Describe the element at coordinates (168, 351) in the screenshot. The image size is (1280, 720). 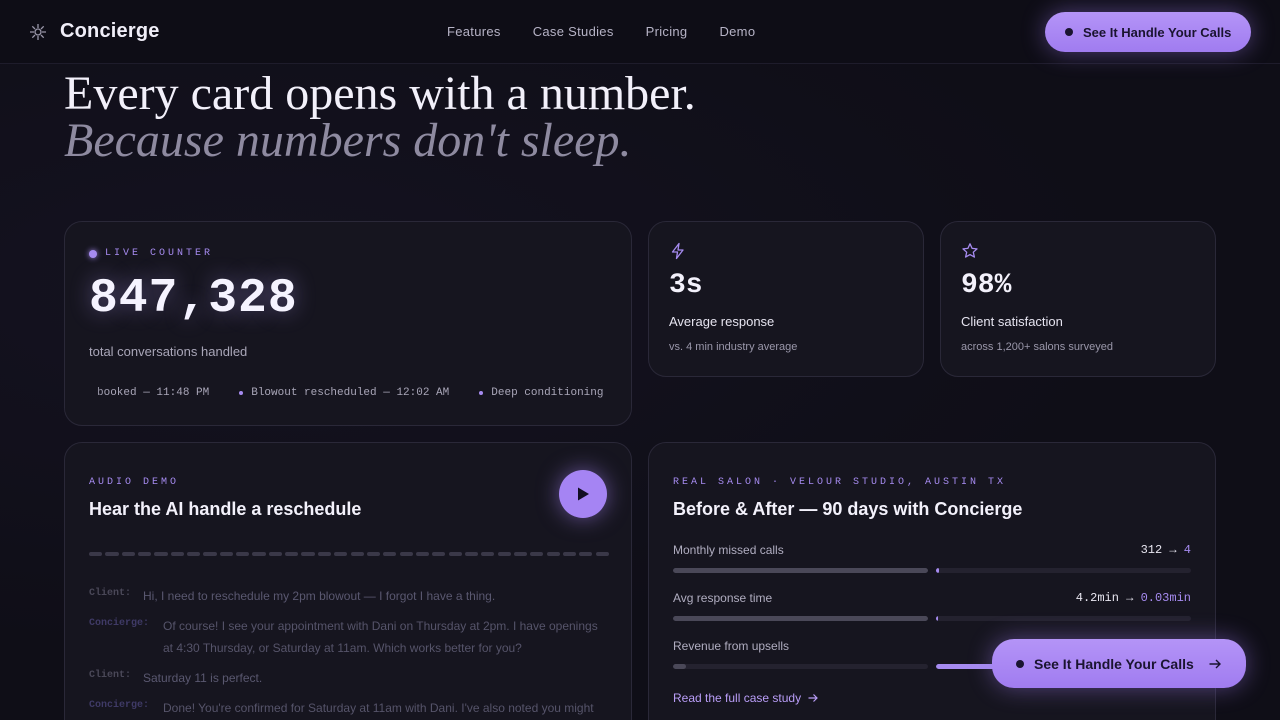
I see `counter-label: total conversations handled` at that location.